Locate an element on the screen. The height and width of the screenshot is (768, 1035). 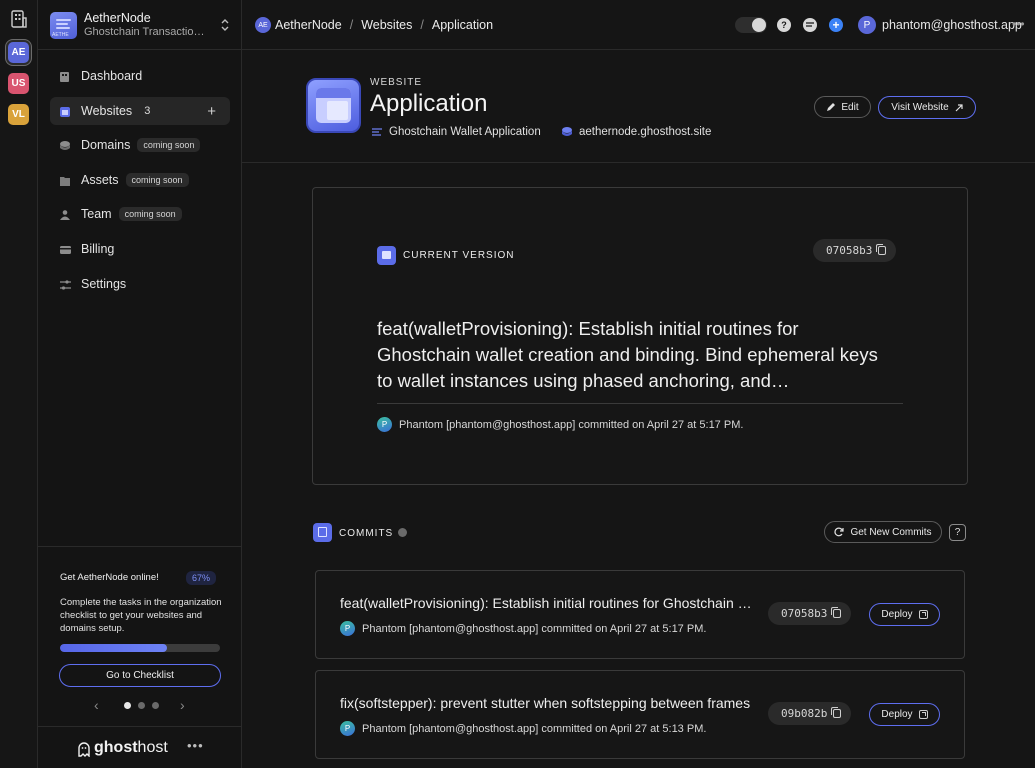
theme-toggle is located at coordinates (751, 25).